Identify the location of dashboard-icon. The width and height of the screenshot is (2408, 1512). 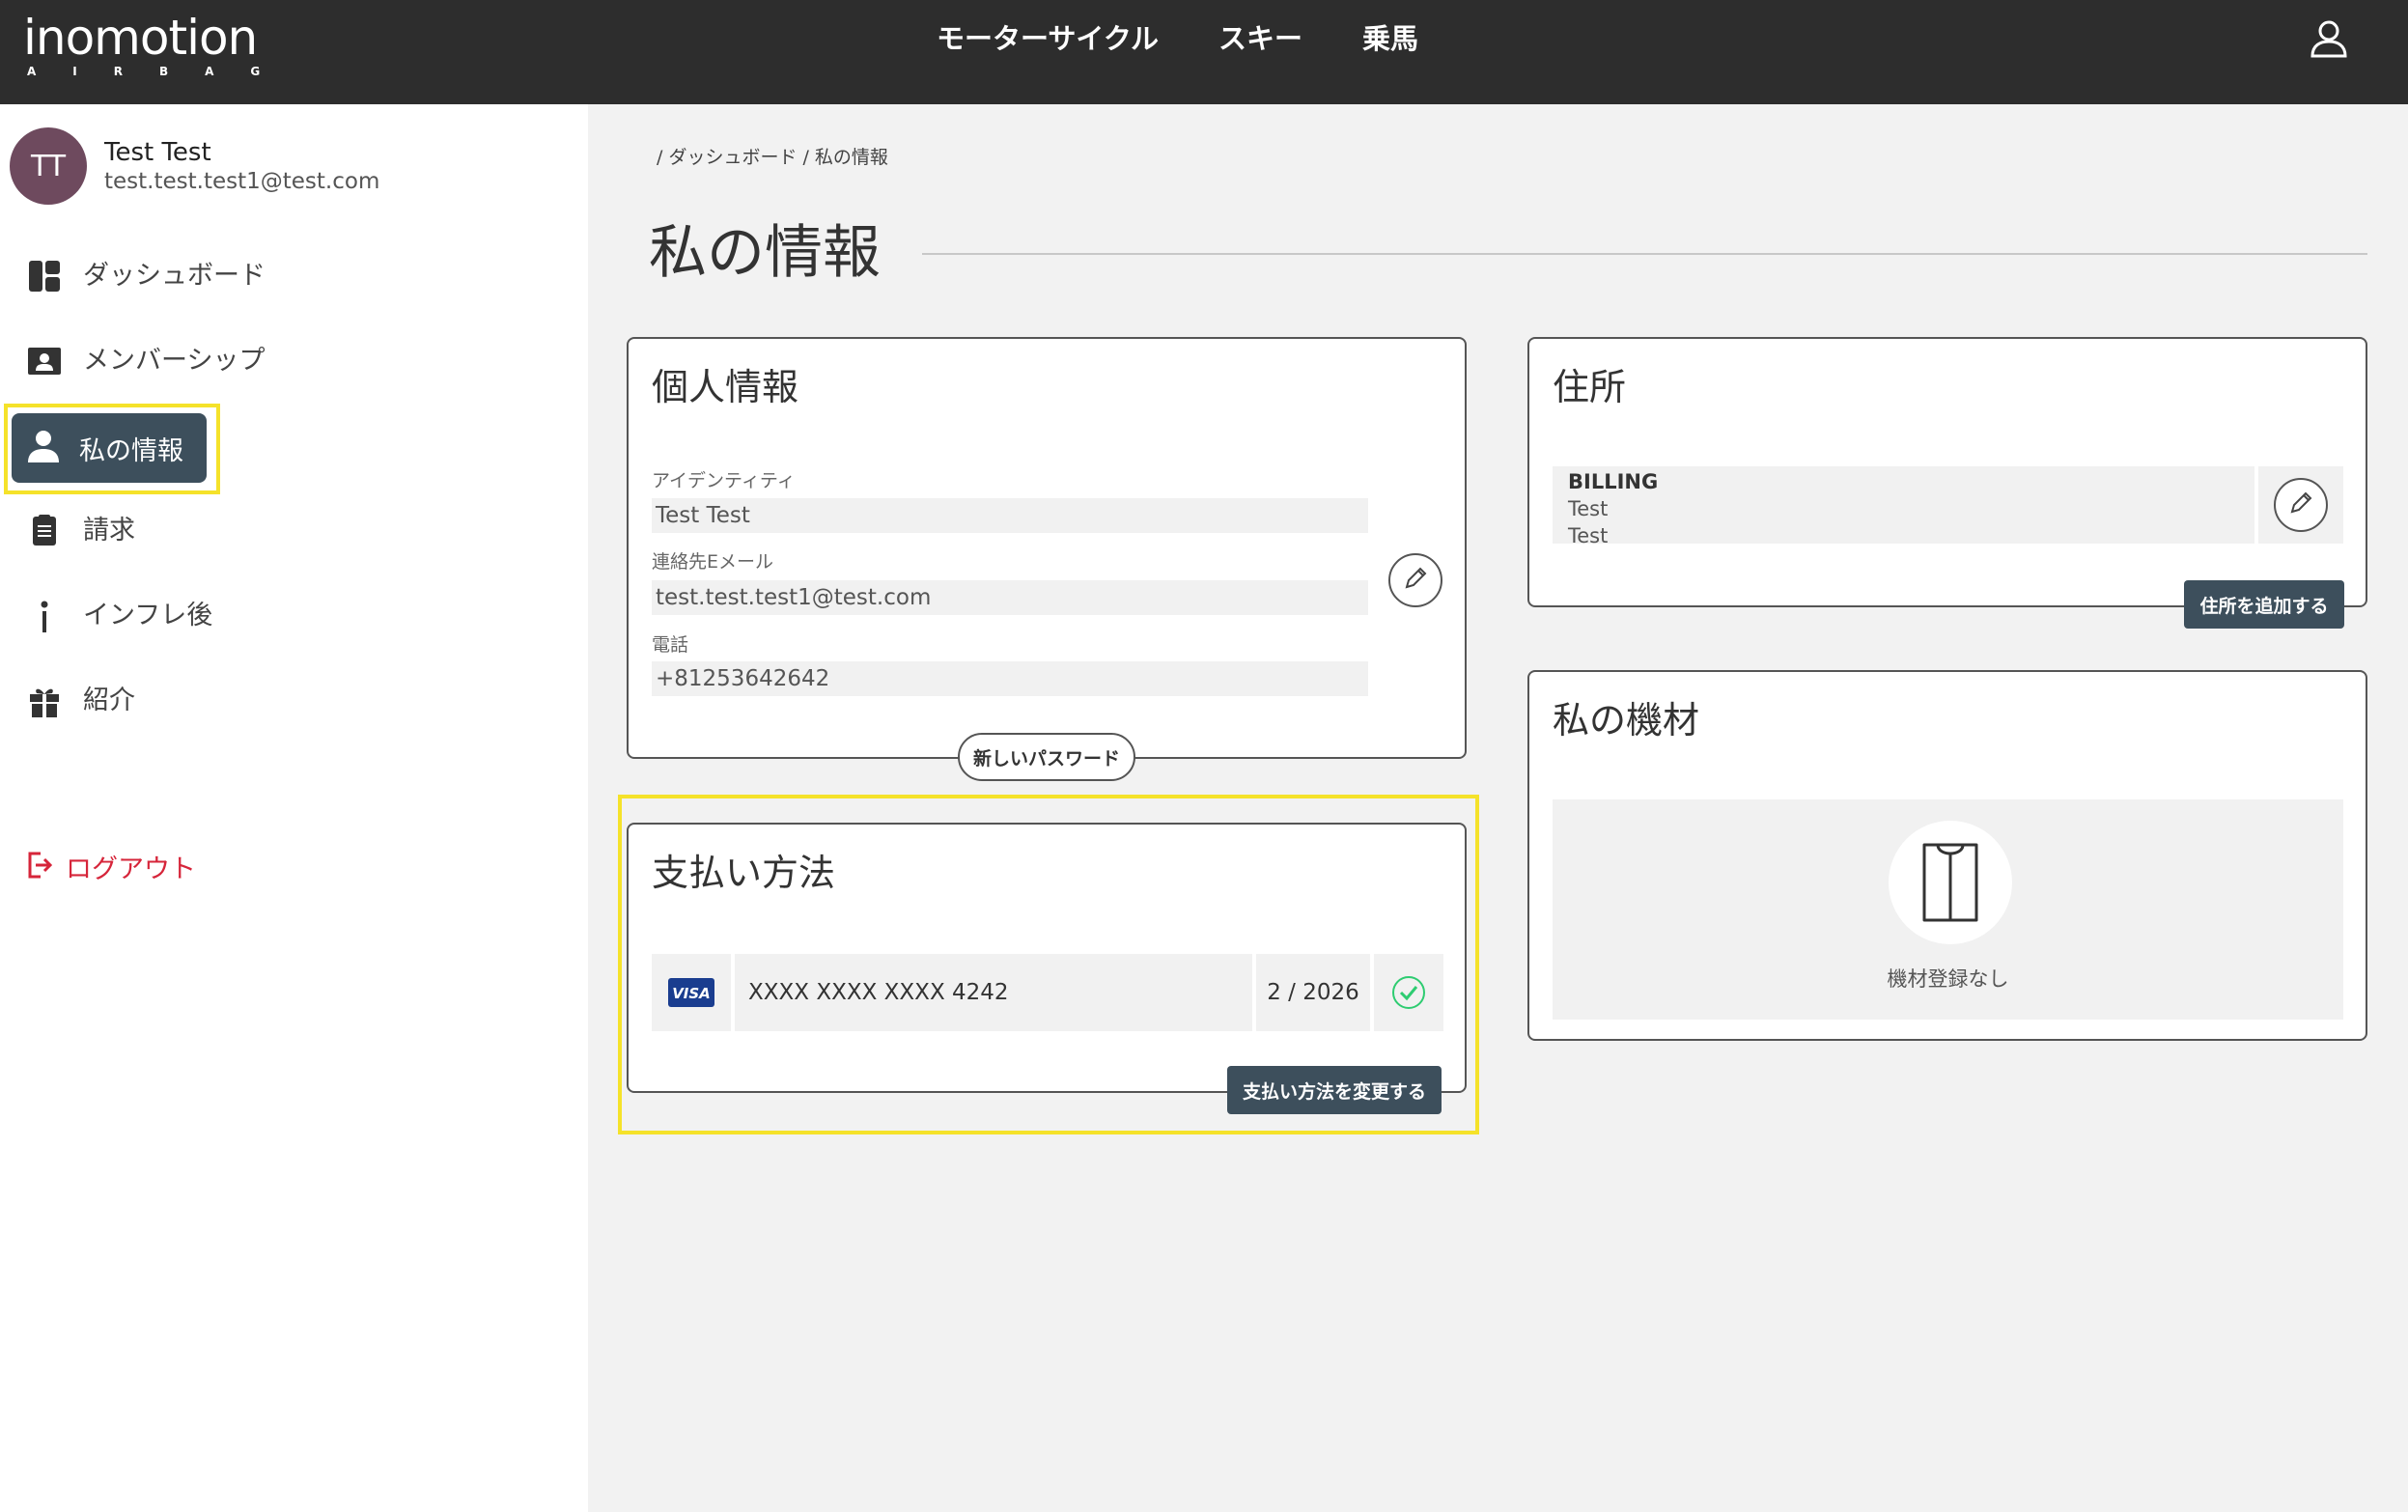
(44, 276).